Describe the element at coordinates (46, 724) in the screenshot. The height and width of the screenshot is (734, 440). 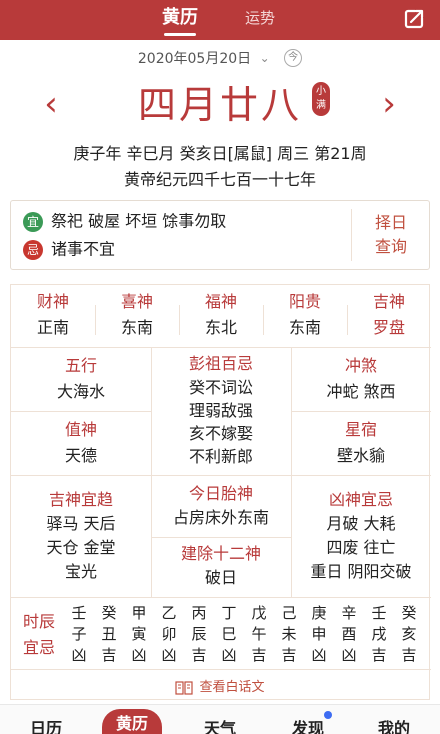
I see `nav-rili: 日历` at that location.